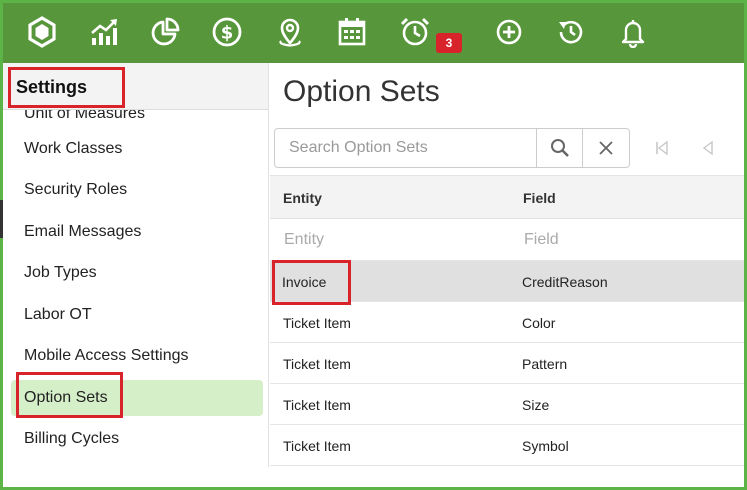 The image size is (747, 490). Describe the element at coordinates (69, 395) in the screenshot. I see `active-item-highlight` at that location.